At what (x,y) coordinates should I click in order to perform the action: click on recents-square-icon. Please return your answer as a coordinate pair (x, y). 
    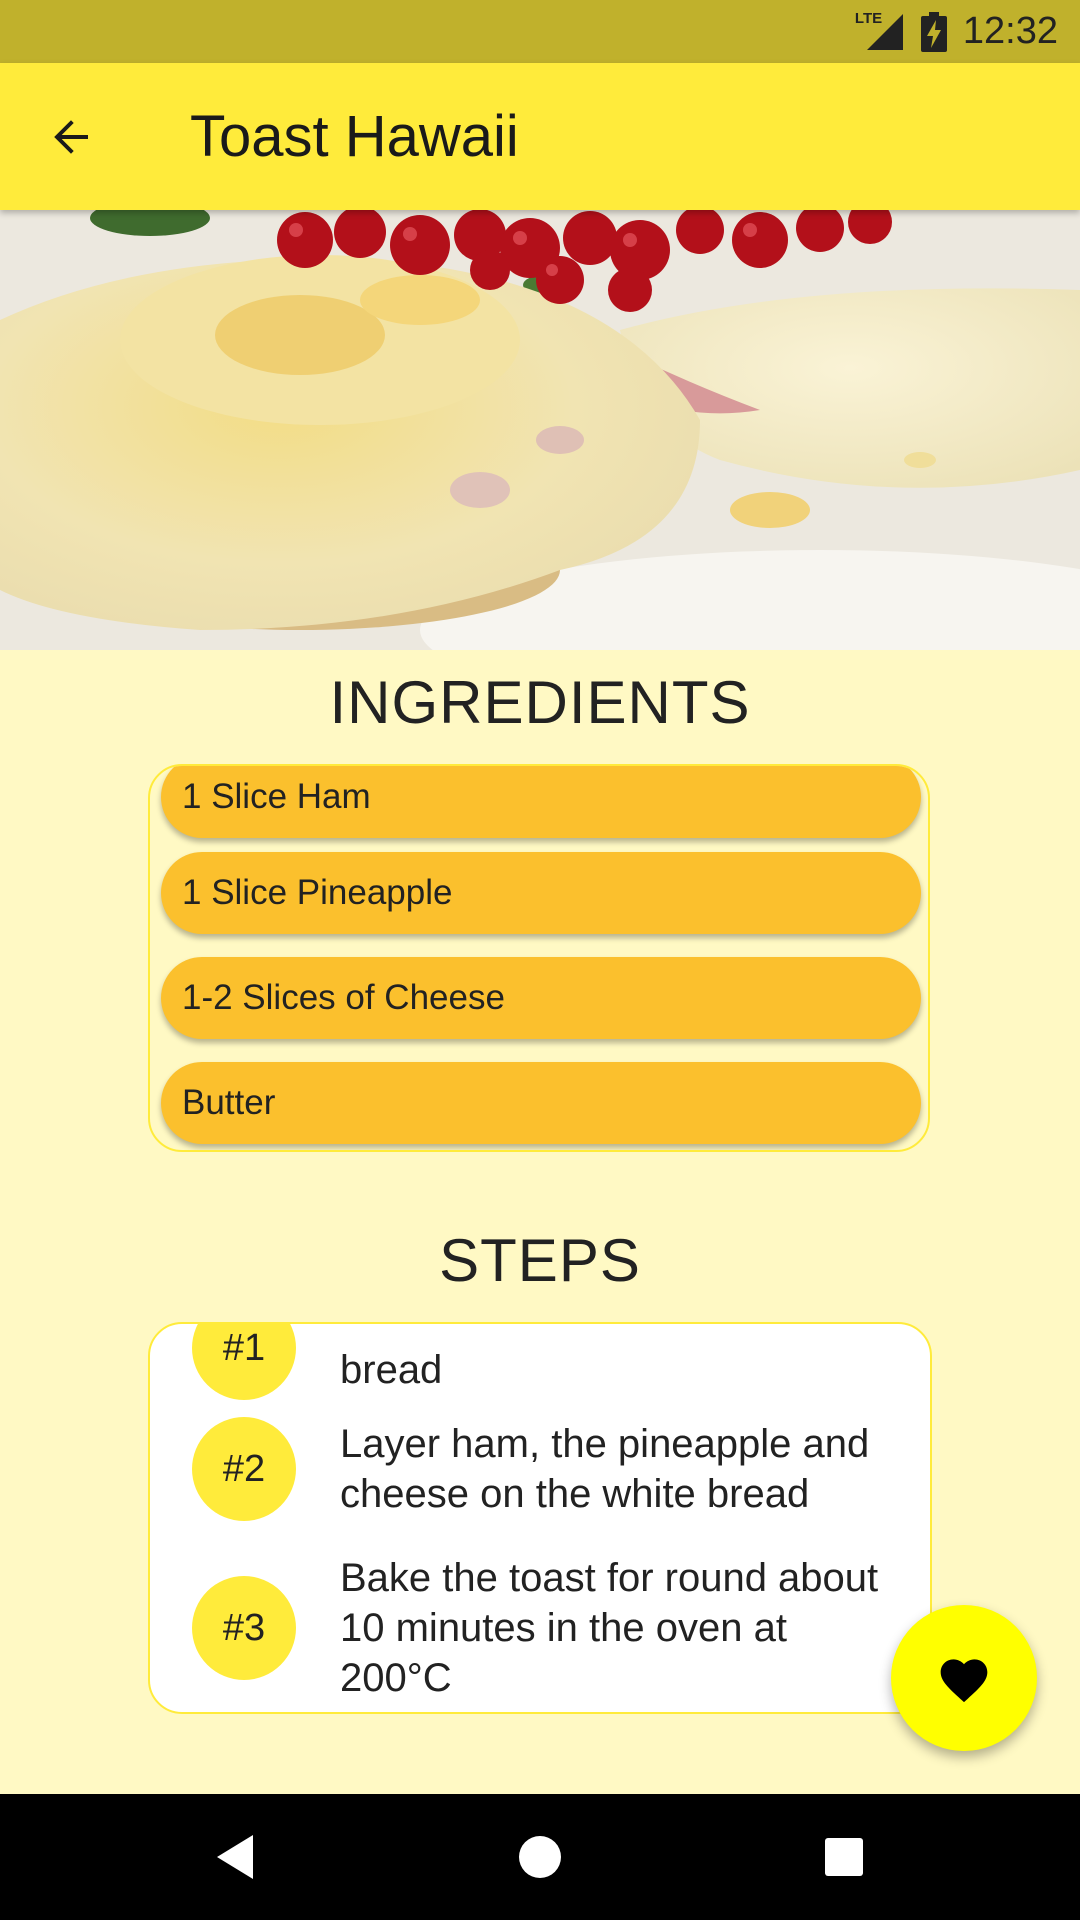
    Looking at the image, I should click on (844, 1857).